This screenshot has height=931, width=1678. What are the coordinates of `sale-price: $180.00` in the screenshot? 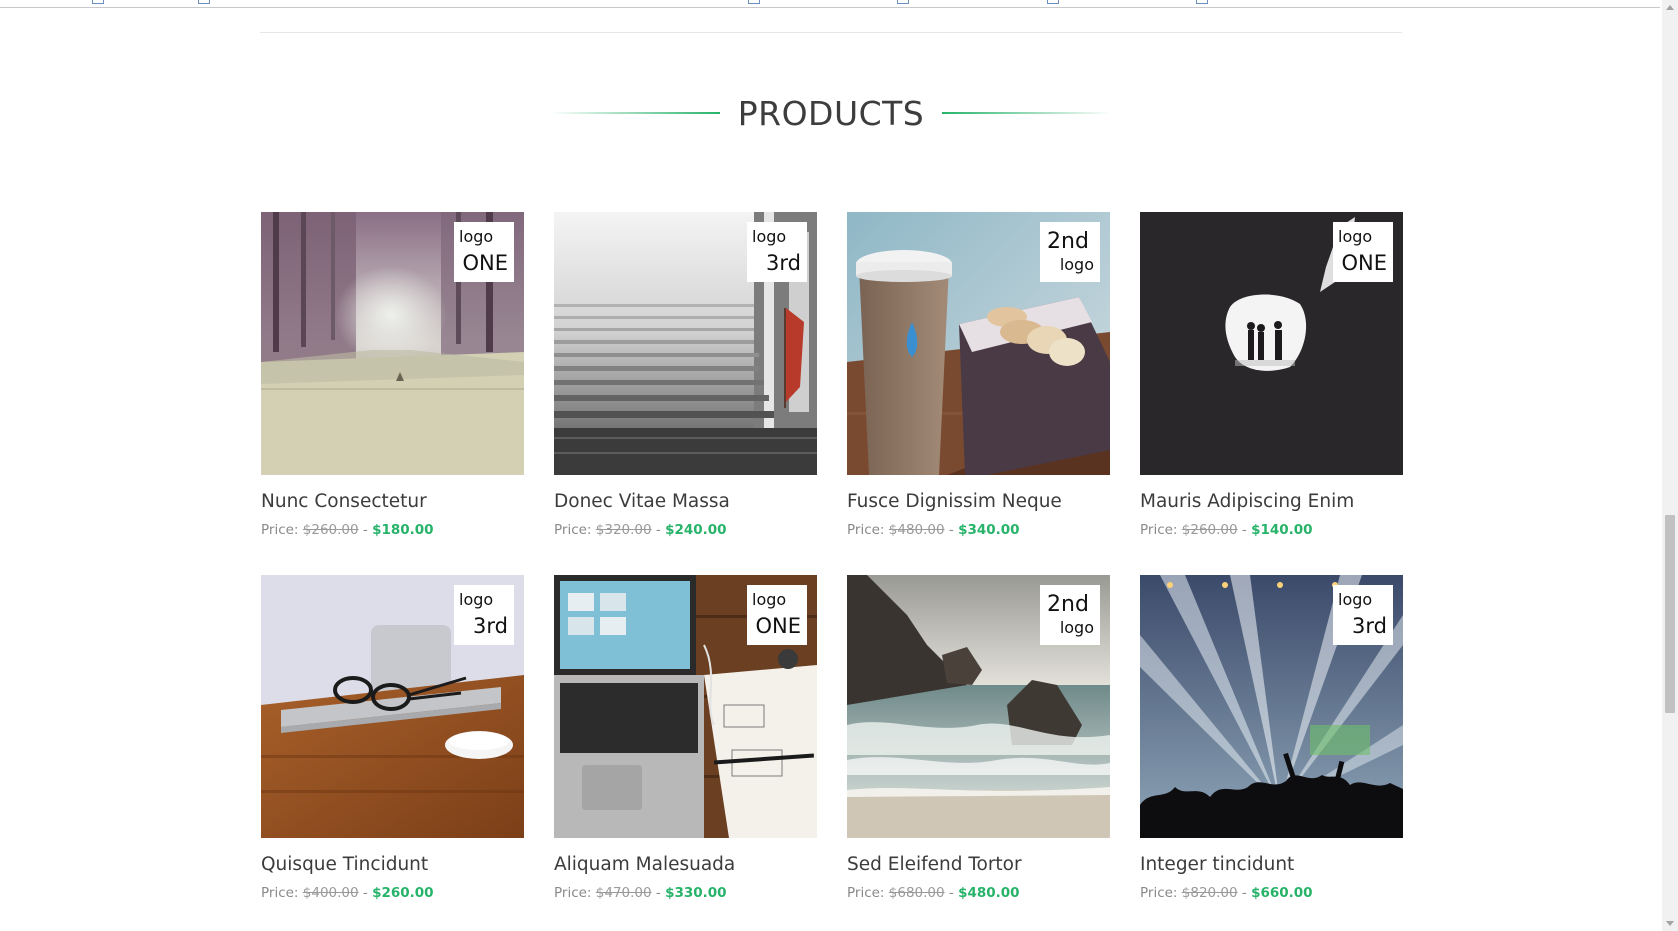 It's located at (403, 530).